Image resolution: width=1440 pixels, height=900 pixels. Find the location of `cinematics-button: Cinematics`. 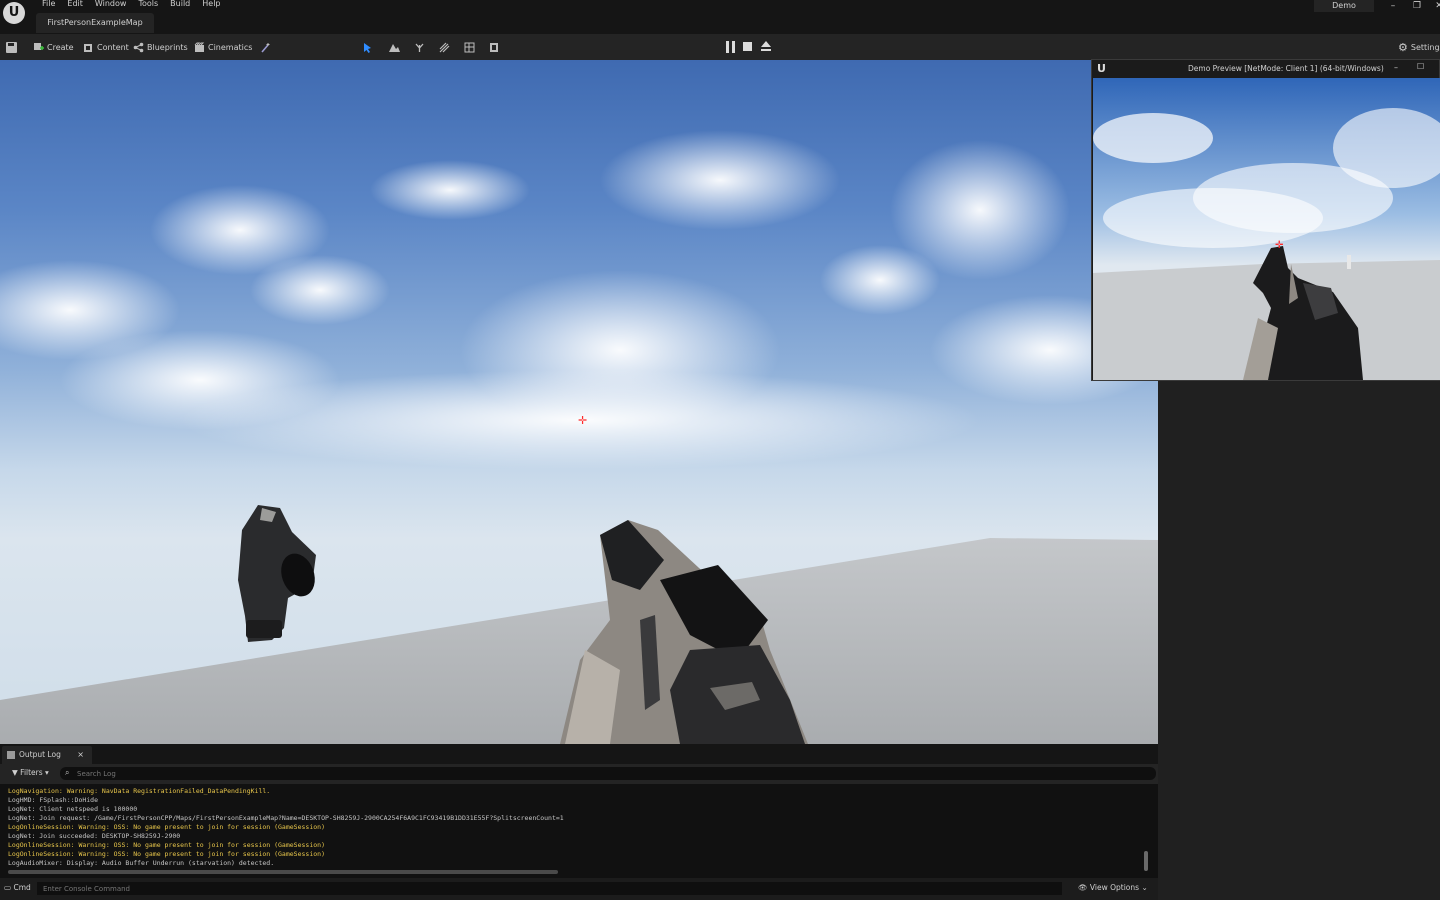

cinematics-button: Cinematics is located at coordinates (223, 47).